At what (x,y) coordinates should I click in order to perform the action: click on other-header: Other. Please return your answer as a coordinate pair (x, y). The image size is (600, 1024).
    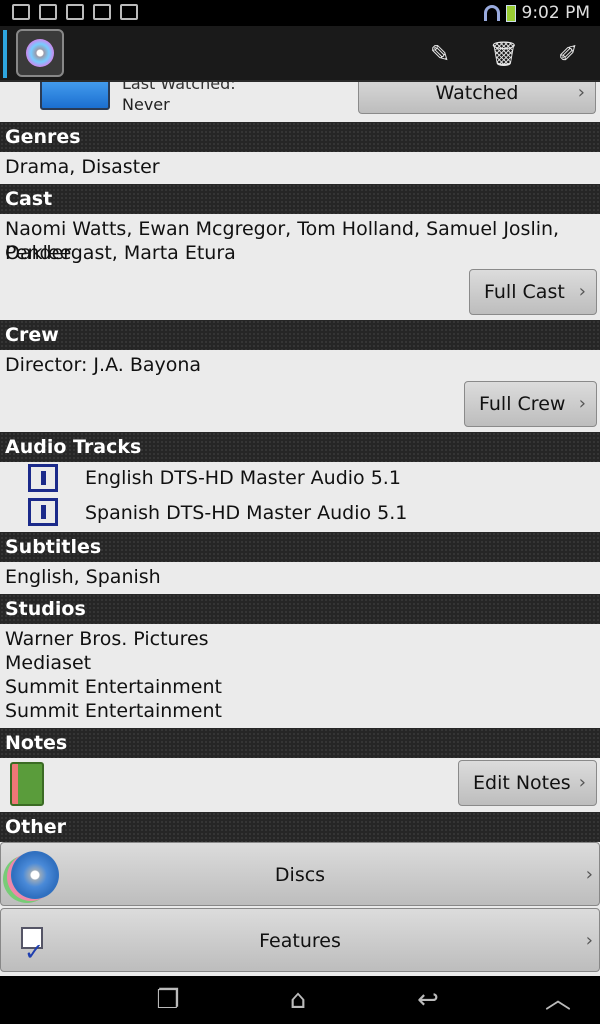
    Looking at the image, I should click on (300, 827).